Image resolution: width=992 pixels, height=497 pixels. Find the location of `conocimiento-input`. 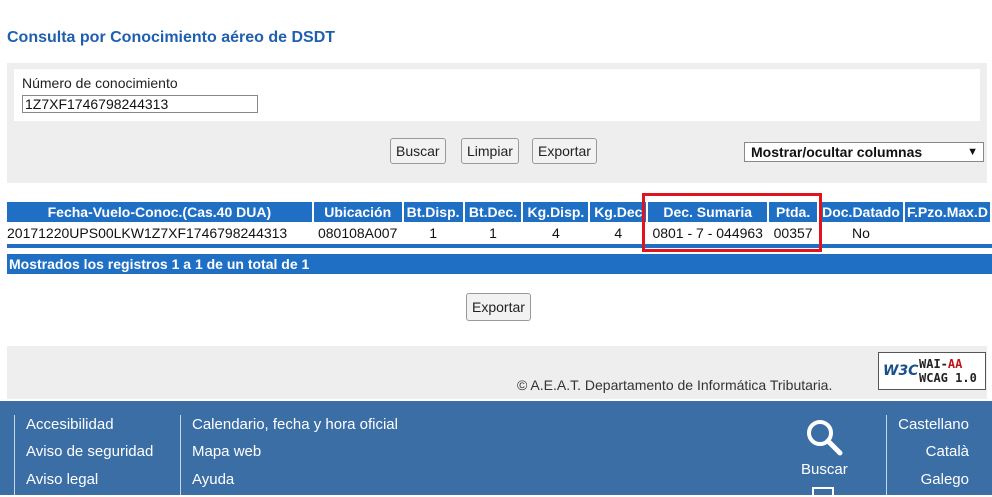

conocimiento-input is located at coordinates (140, 104).